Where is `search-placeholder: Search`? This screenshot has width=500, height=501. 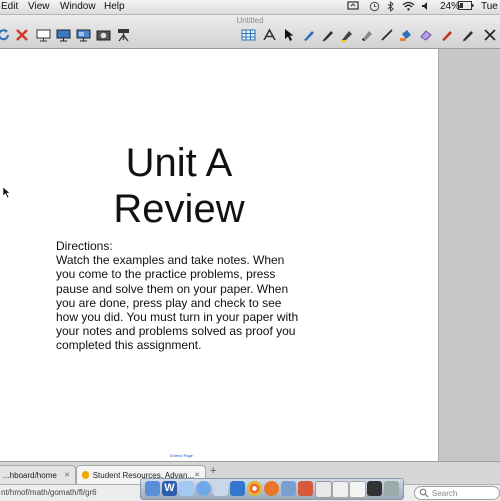 search-placeholder: Search is located at coordinates (445, 493).